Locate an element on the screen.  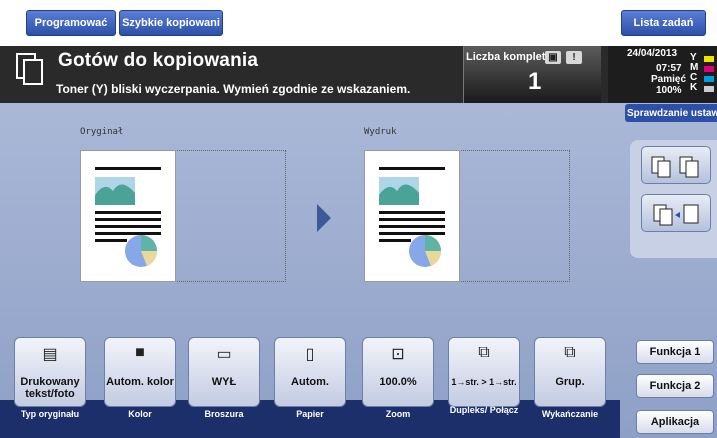
memory-label: Pamięć is located at coordinates (669, 79).